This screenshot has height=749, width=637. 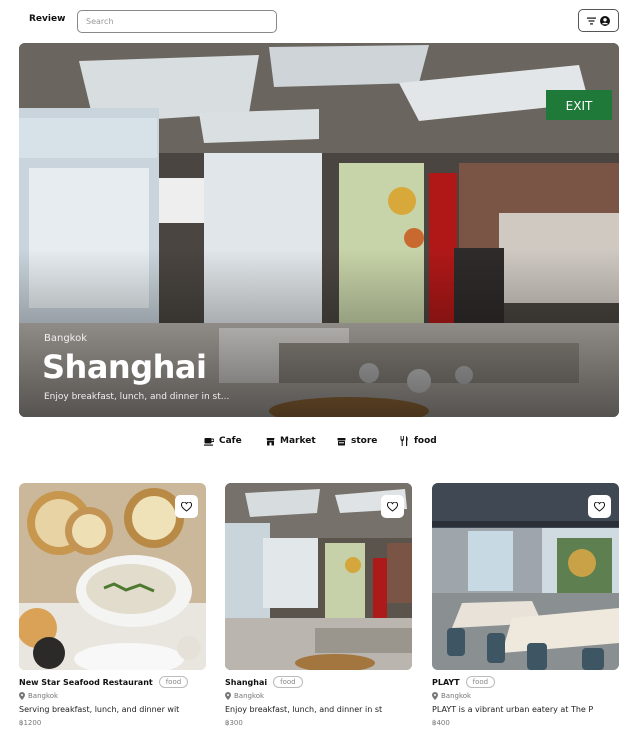 I want to click on category-label: store, so click(x=364, y=441).